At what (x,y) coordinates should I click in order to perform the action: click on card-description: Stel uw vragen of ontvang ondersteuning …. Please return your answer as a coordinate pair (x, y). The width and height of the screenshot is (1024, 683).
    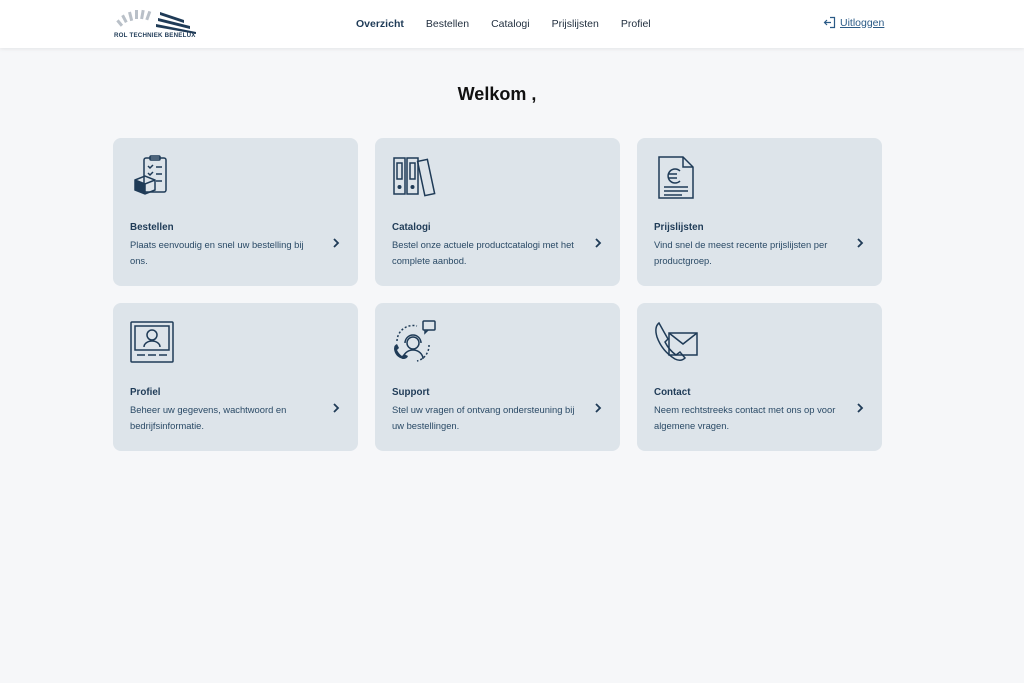
    Looking at the image, I should click on (483, 417).